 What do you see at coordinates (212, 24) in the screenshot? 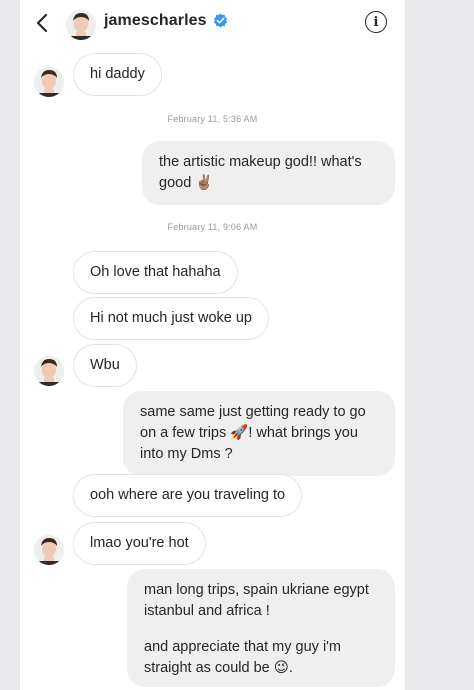
I see `chat-header: jamescharles i` at bounding box center [212, 24].